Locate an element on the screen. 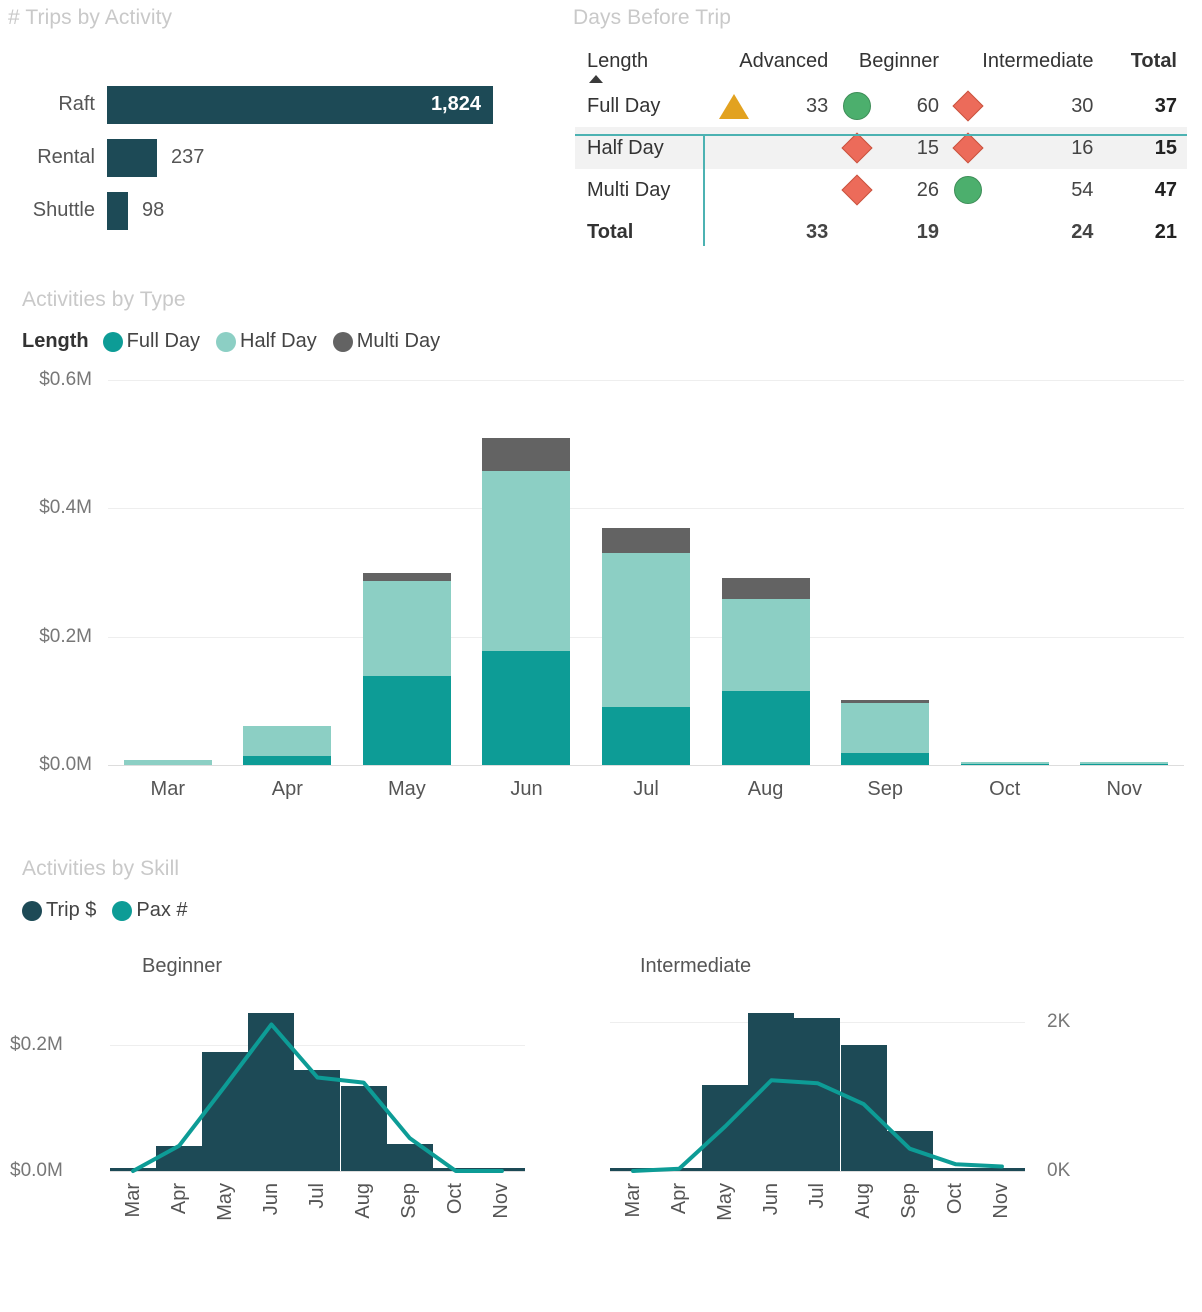  x-axis-label-cell: Apr is located at coordinates (179, 1204).